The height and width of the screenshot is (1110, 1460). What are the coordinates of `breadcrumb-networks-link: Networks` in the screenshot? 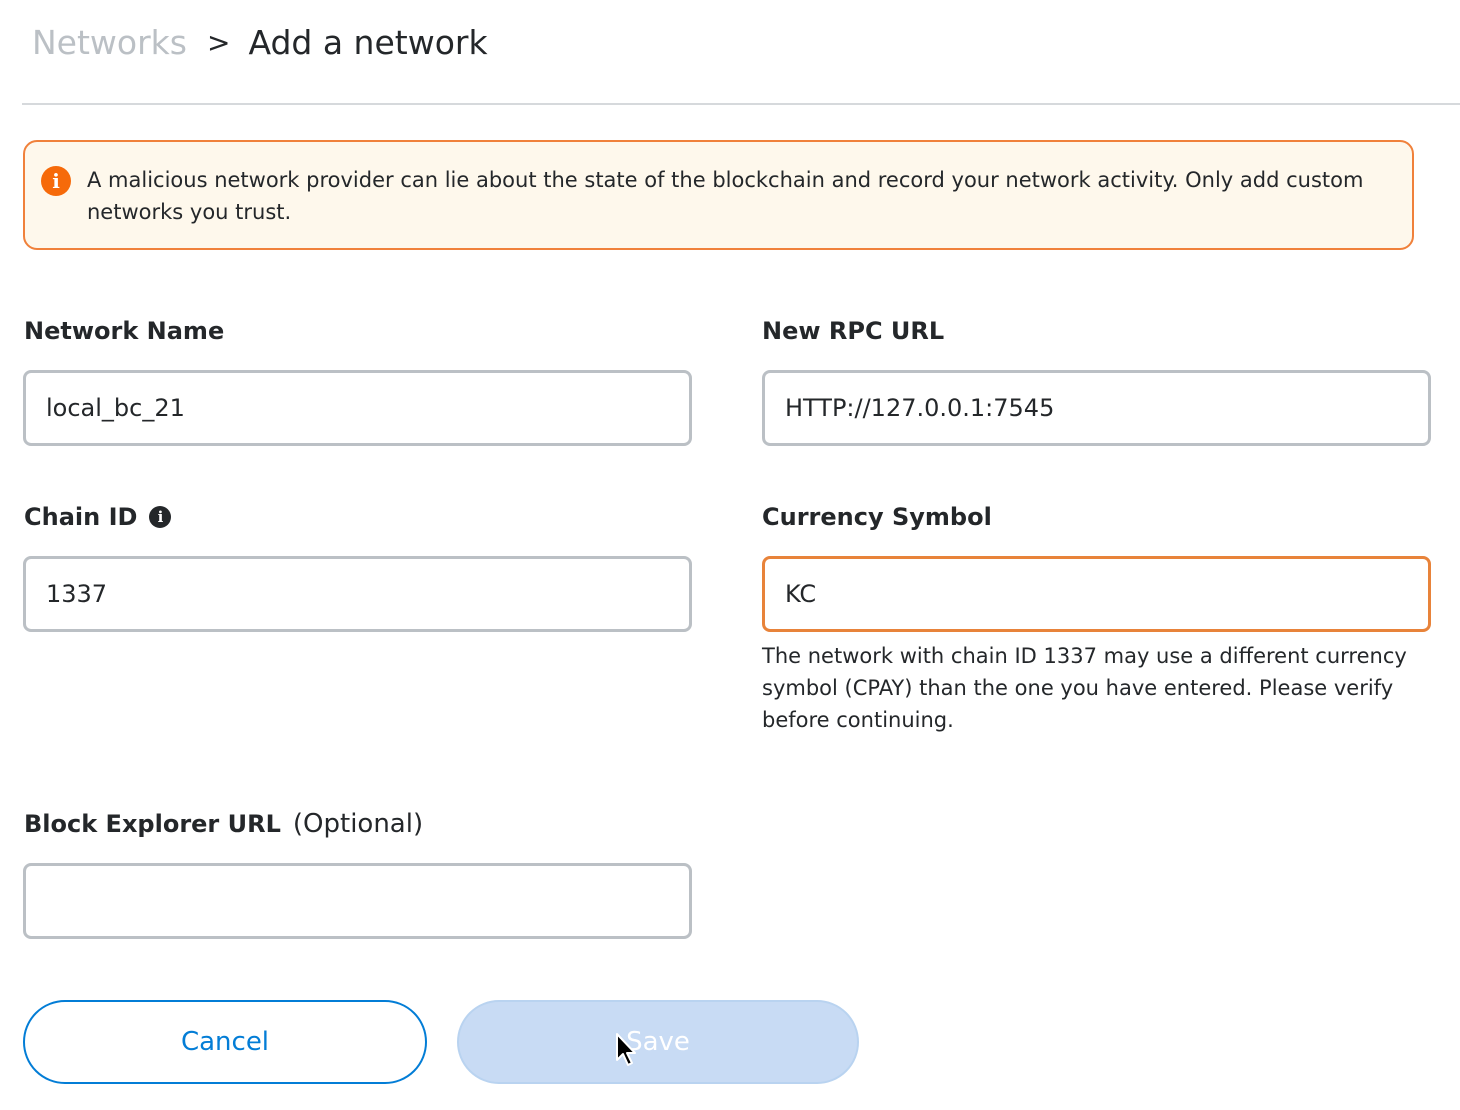 It's located at (109, 42).